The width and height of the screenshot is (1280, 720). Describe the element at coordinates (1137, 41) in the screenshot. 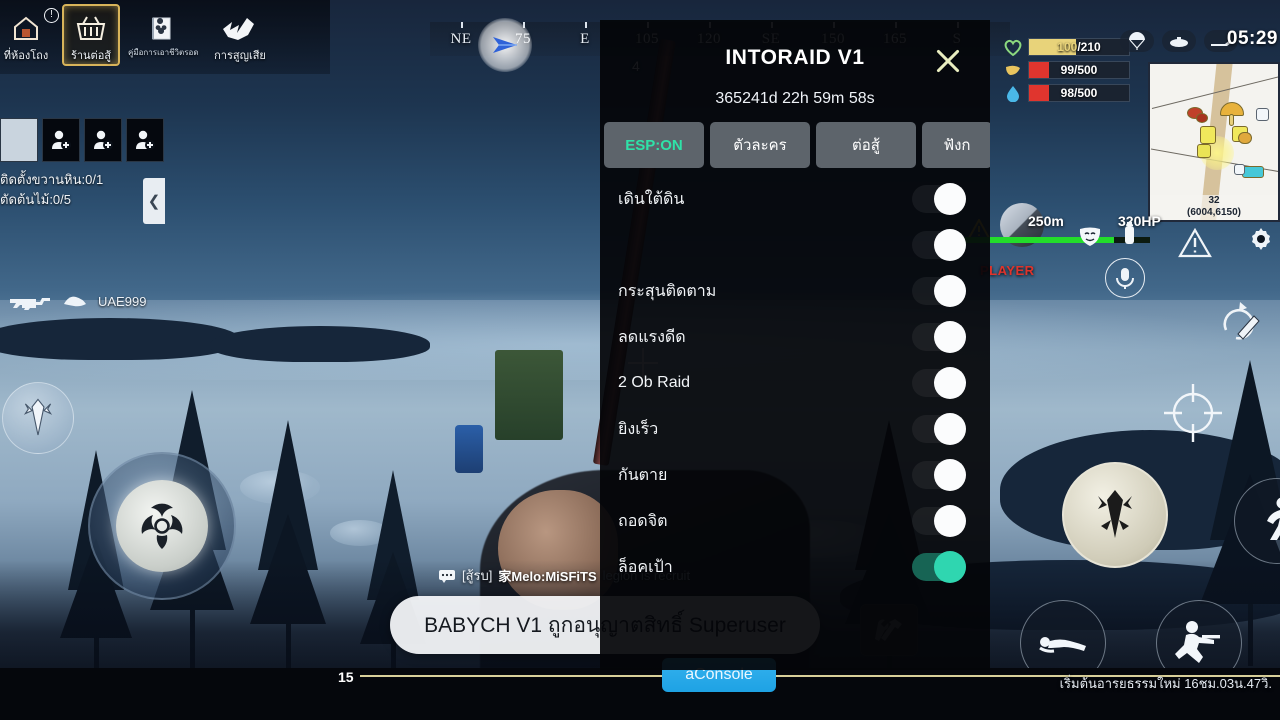

I see `parachute-icon` at that location.